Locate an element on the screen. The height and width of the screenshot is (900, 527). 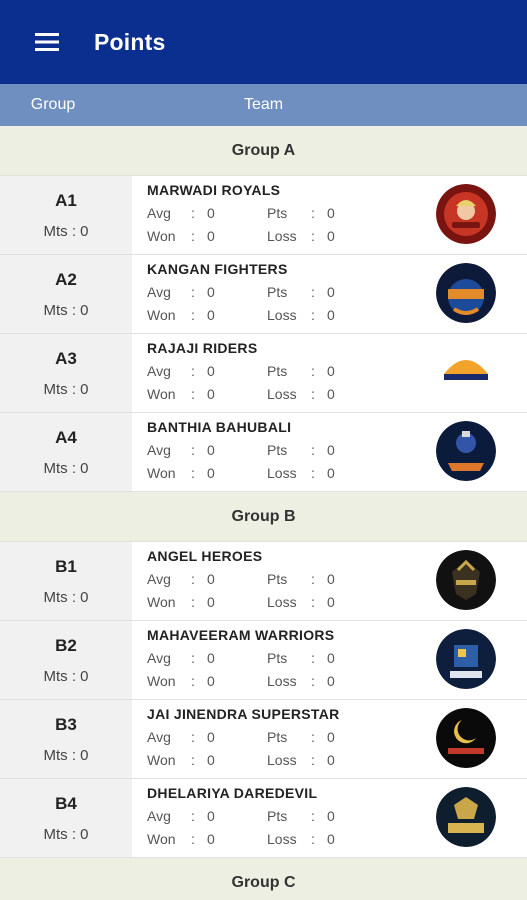
mahaveeram-warriors-logo is located at coordinates (466, 659).